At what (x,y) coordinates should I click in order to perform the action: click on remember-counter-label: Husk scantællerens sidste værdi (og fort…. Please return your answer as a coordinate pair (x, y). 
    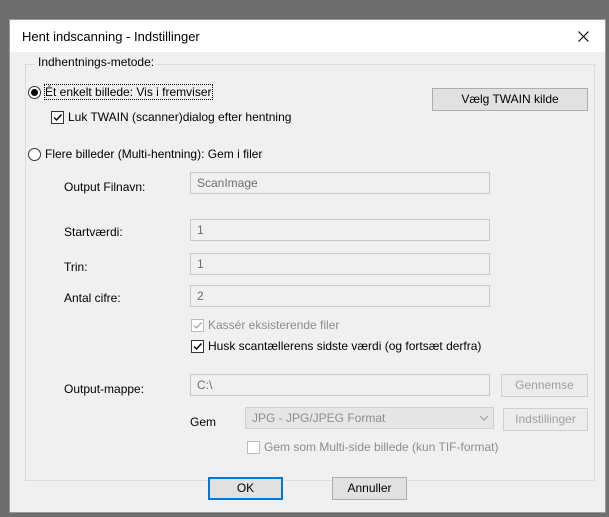
    Looking at the image, I should click on (345, 346).